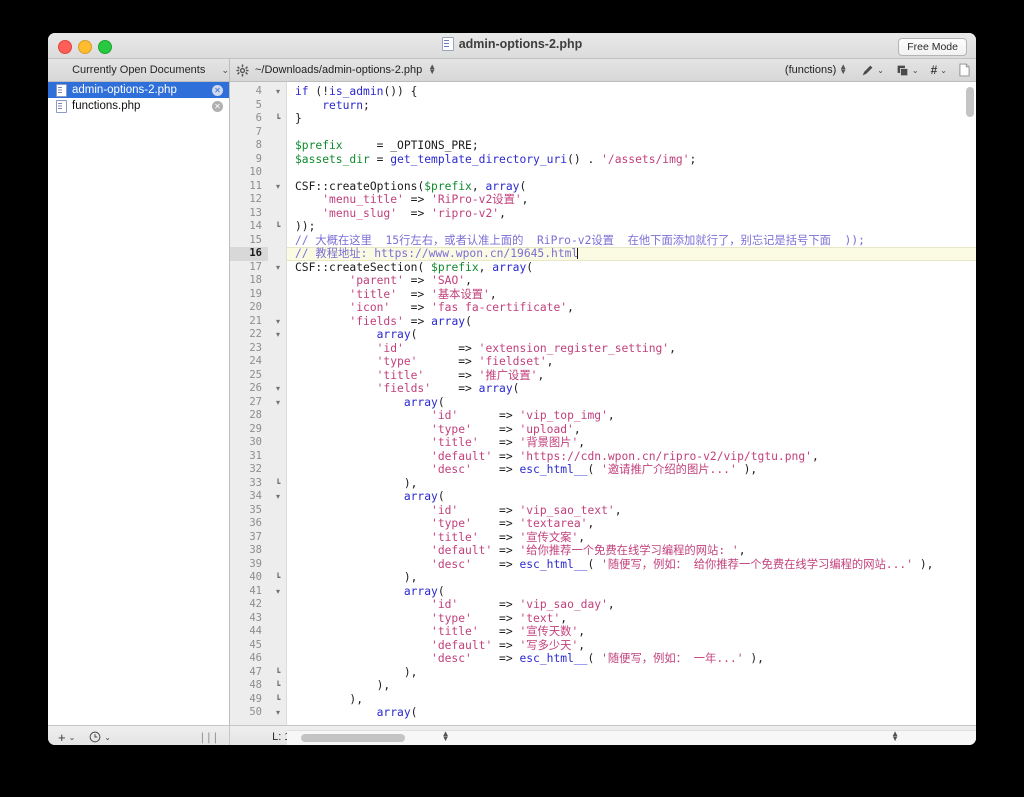 Image resolution: width=1024 pixels, height=797 pixels. What do you see at coordinates (246, 646) in the screenshot?
I see `line-number: 45` at bounding box center [246, 646].